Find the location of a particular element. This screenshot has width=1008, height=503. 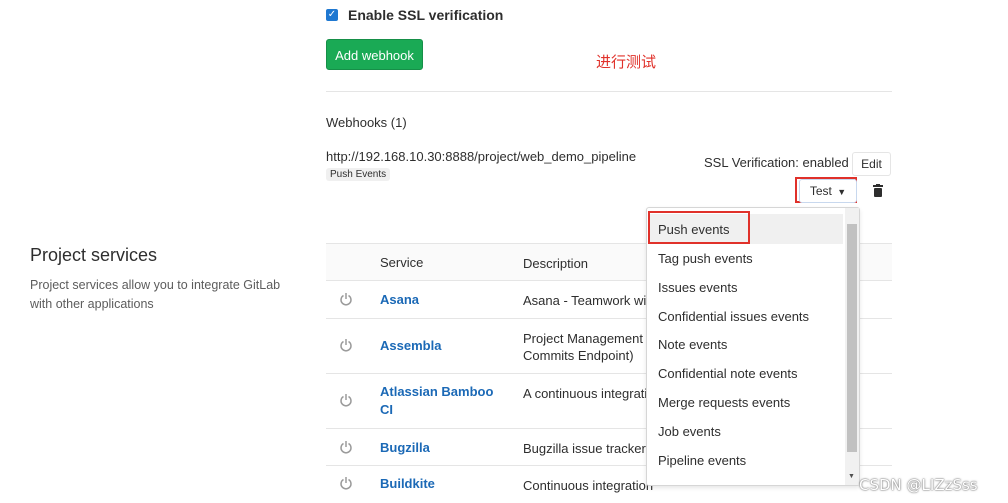

dropdown-item-job-events: Job events is located at coordinates (689, 431).